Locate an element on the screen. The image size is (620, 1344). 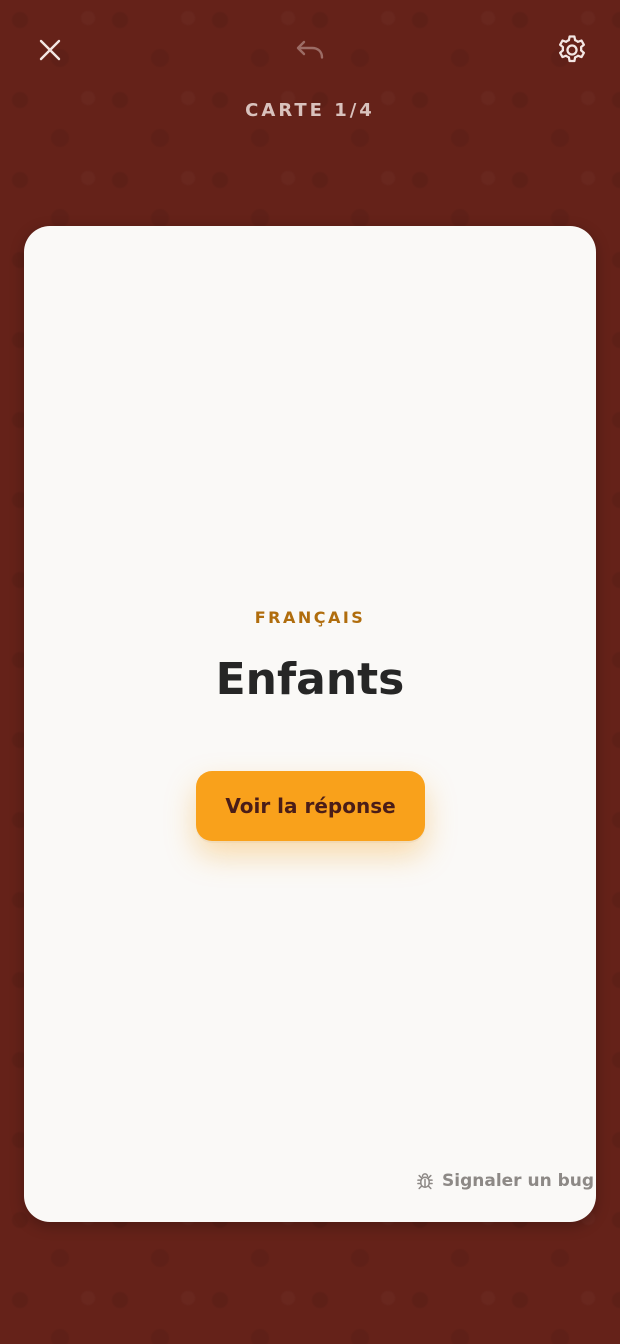
gear-icon is located at coordinates (572, 49).